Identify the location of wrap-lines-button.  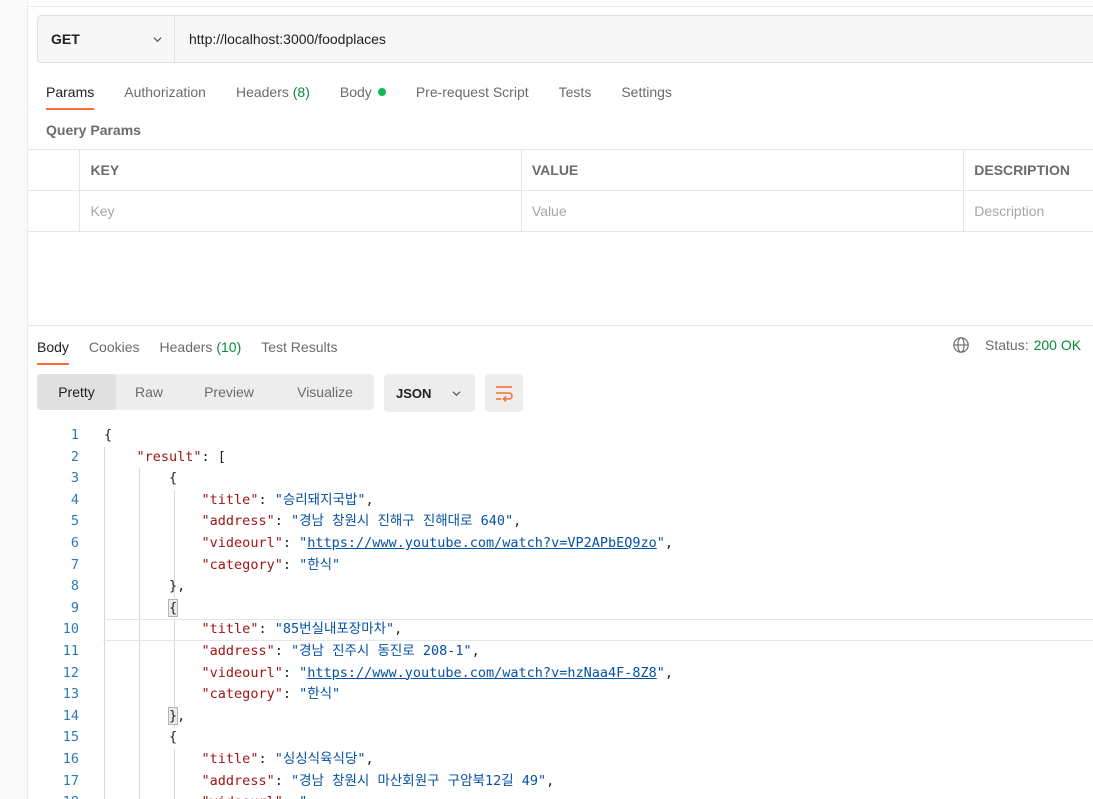
(504, 393).